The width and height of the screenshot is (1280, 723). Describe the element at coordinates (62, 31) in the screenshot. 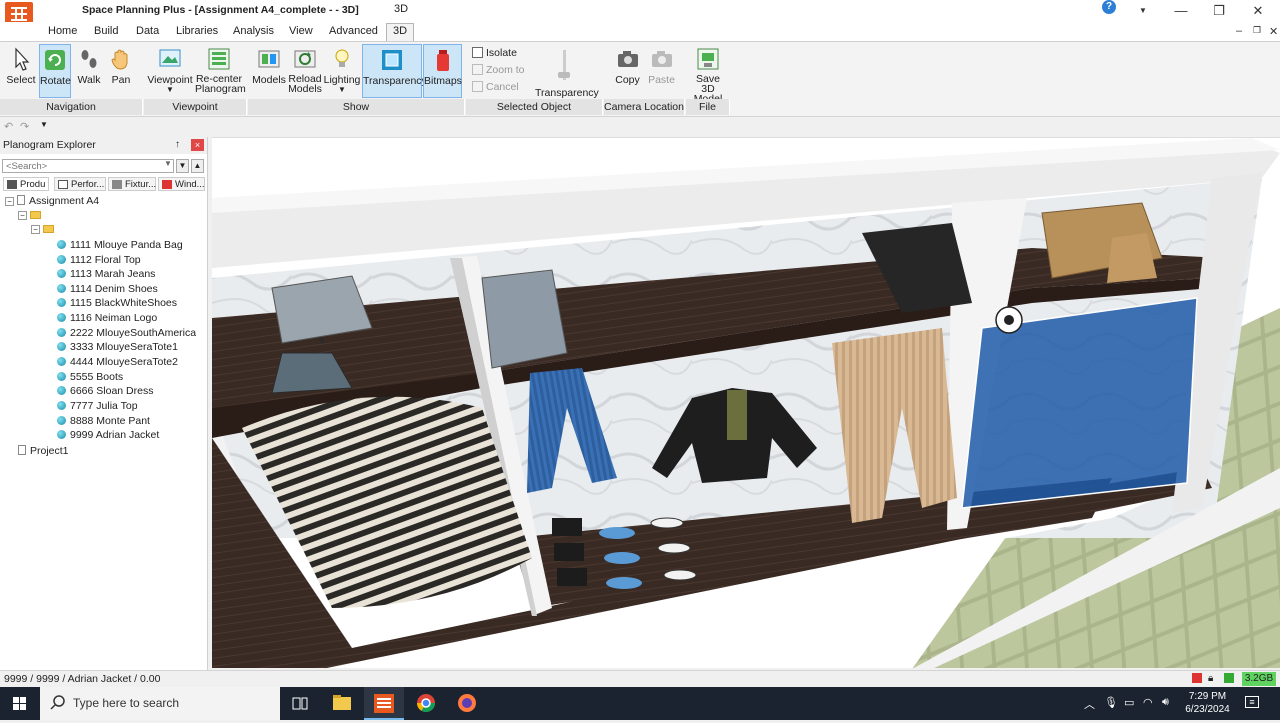

I see `tab-home: Home` at that location.